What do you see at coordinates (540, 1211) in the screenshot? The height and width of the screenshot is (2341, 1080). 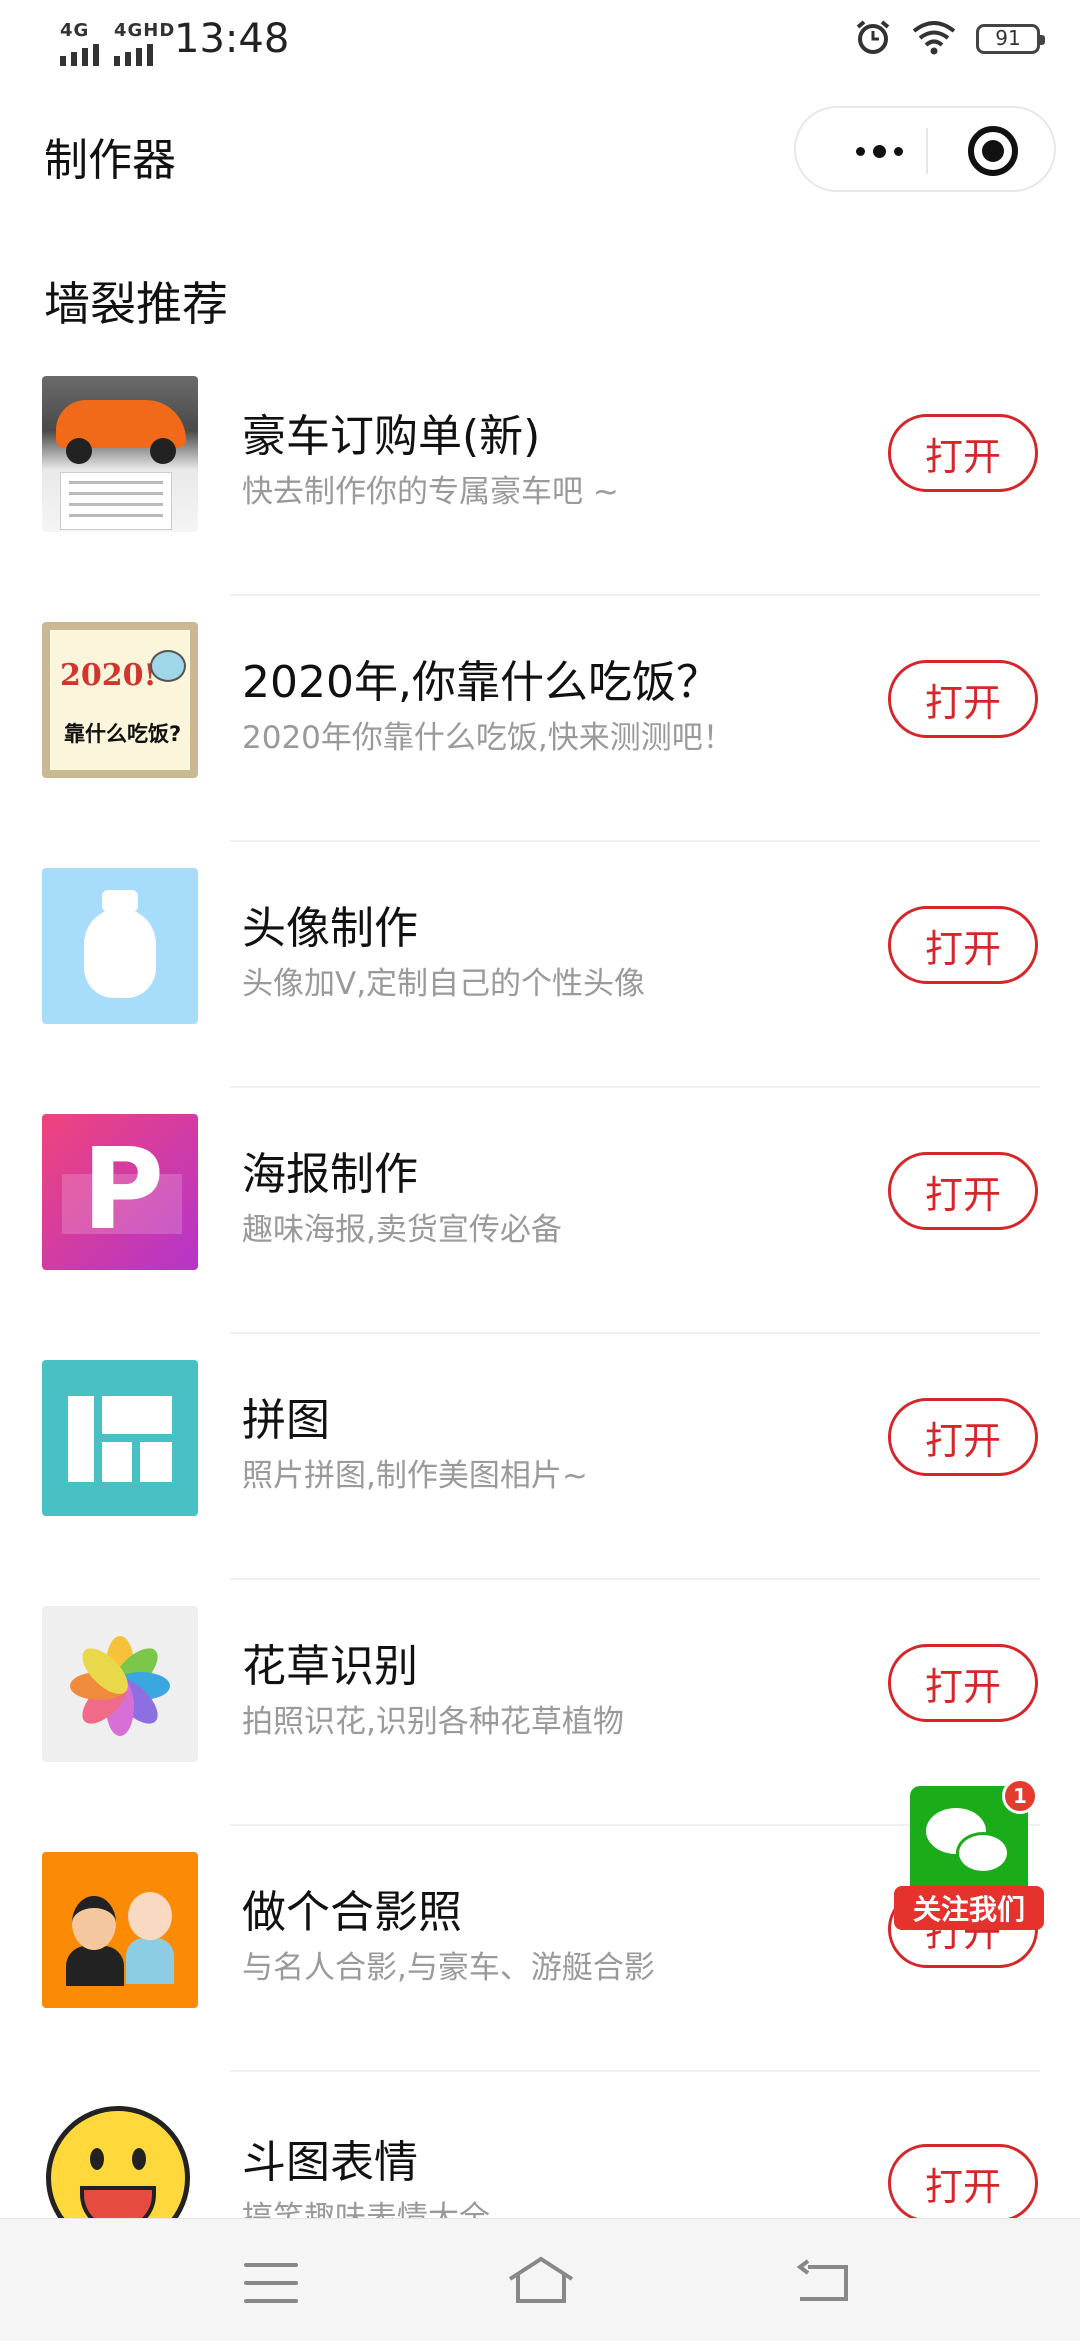 I see `list-item: P 海报制作 趣味海报,卖货宣传必备 打开` at bounding box center [540, 1211].